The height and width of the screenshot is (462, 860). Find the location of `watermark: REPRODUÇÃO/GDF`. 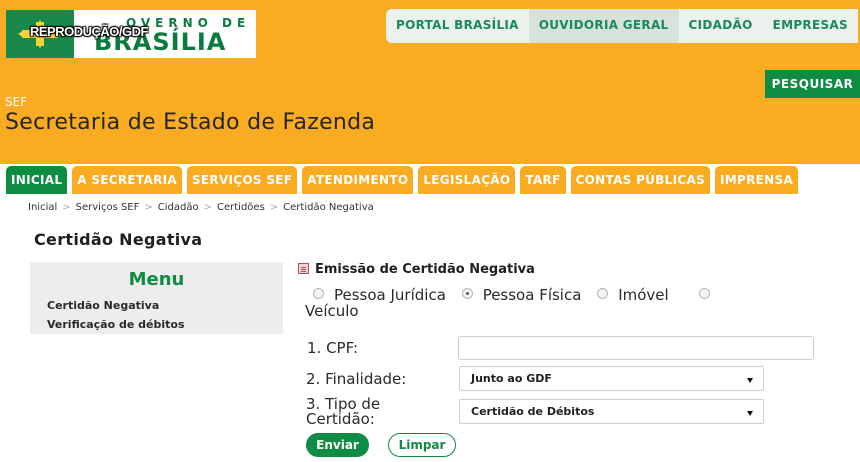

watermark: REPRODUÇÃO/GDF is located at coordinates (89, 31).